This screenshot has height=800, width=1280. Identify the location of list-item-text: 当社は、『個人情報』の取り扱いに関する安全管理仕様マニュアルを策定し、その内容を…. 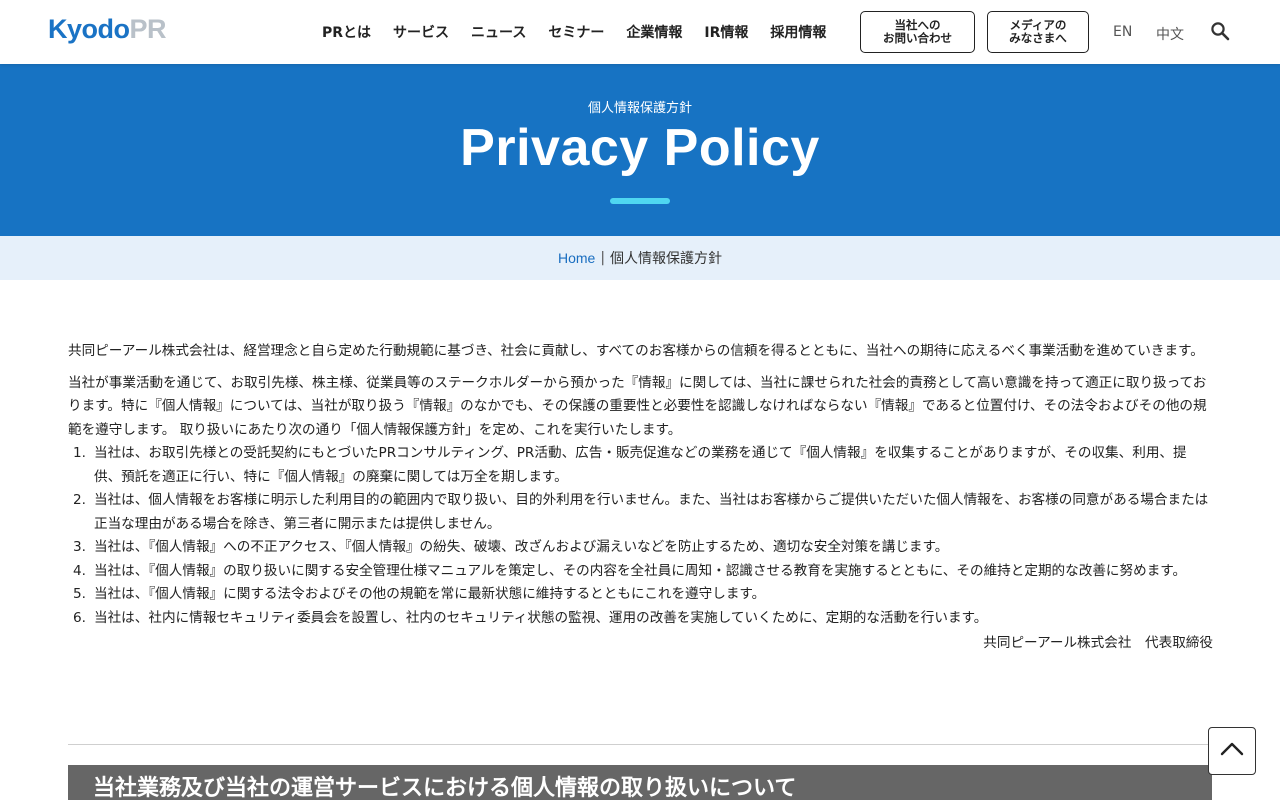
(640, 570).